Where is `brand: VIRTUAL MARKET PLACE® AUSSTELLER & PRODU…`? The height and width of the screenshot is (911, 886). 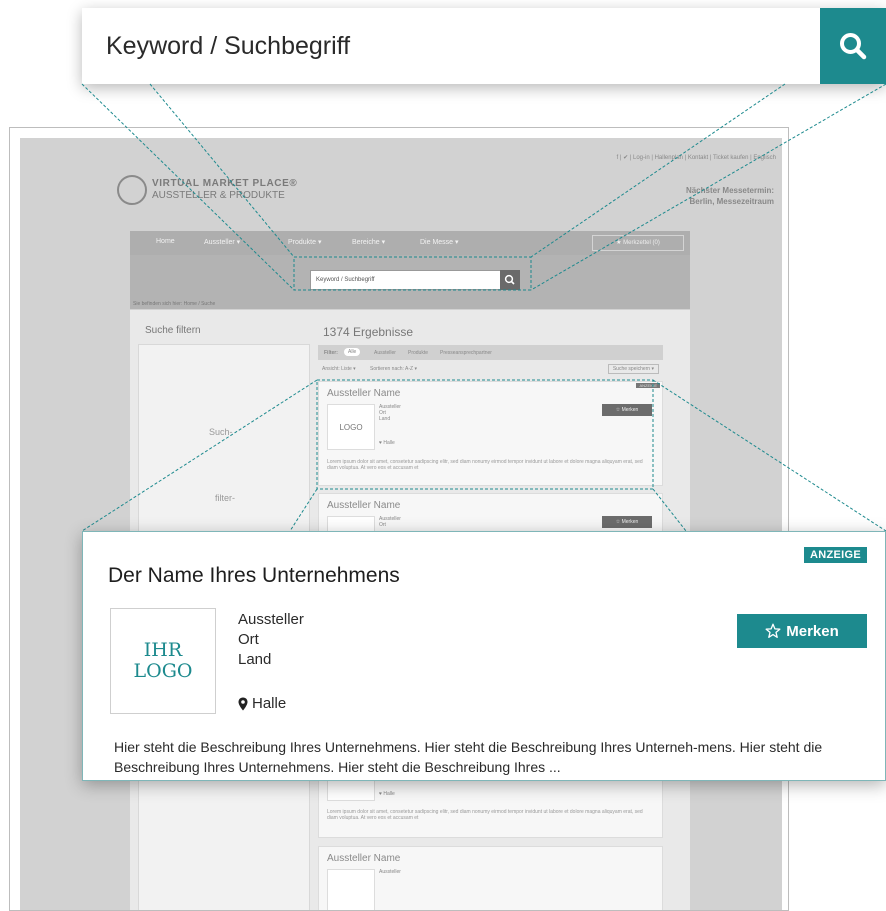
brand: VIRTUAL MARKET PLACE® AUSSTELLER & PRODU… is located at coordinates (224, 190).